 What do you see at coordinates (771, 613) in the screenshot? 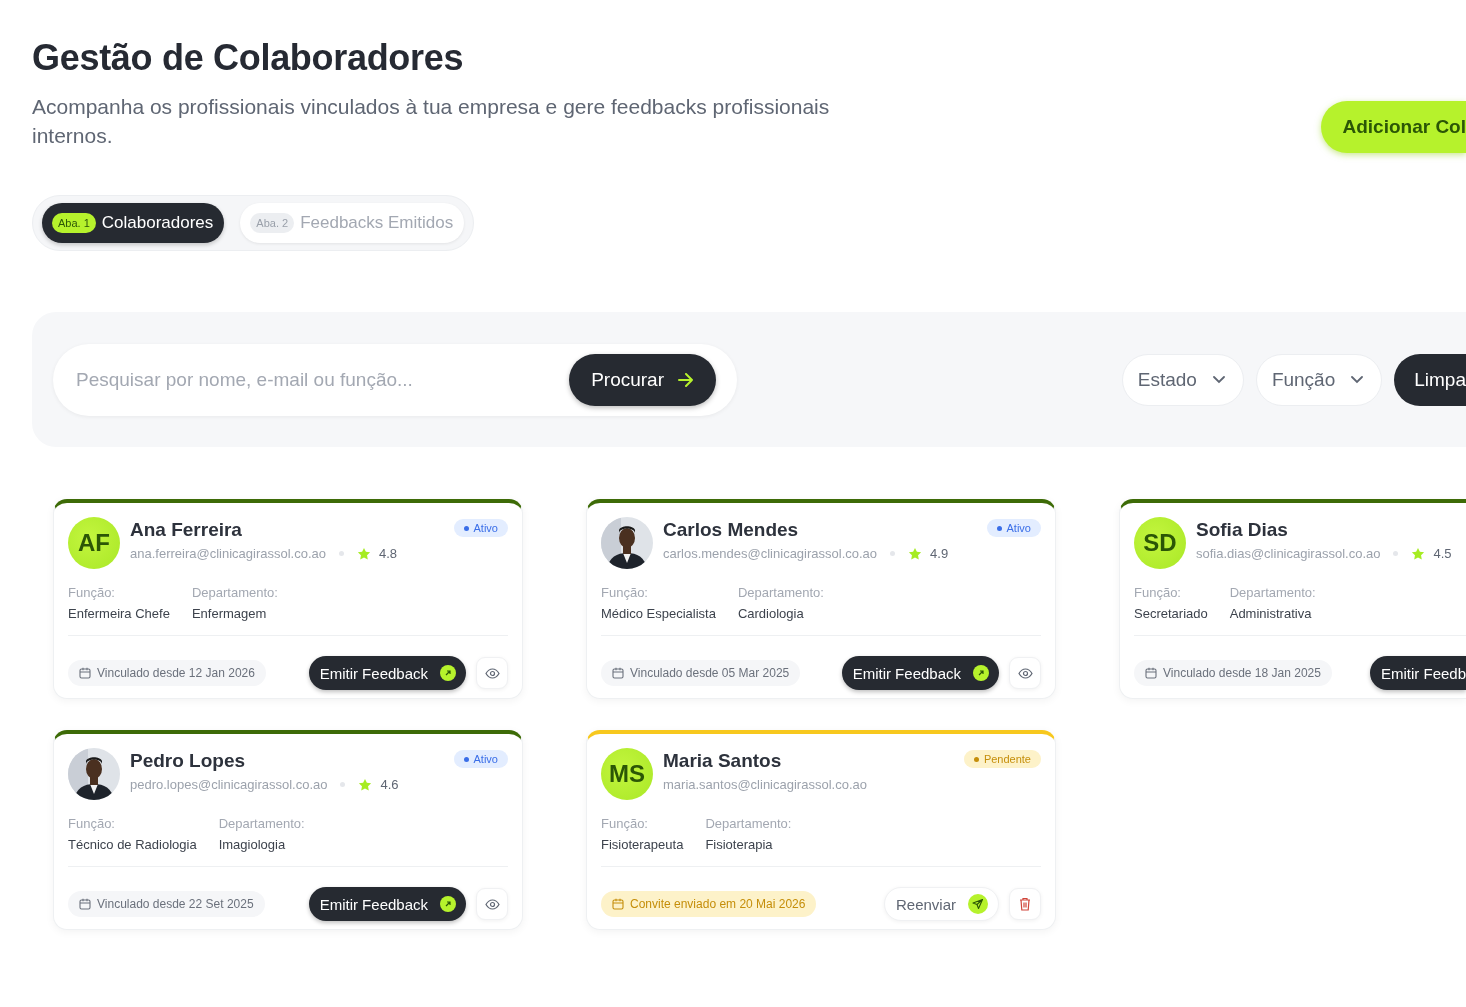
I see `field-value: Cardiologia` at bounding box center [771, 613].